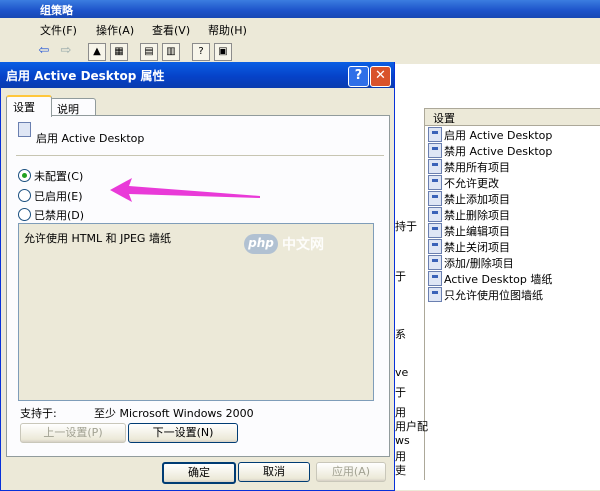  I want to click on background-window-title: 组策略, so click(56, 10).